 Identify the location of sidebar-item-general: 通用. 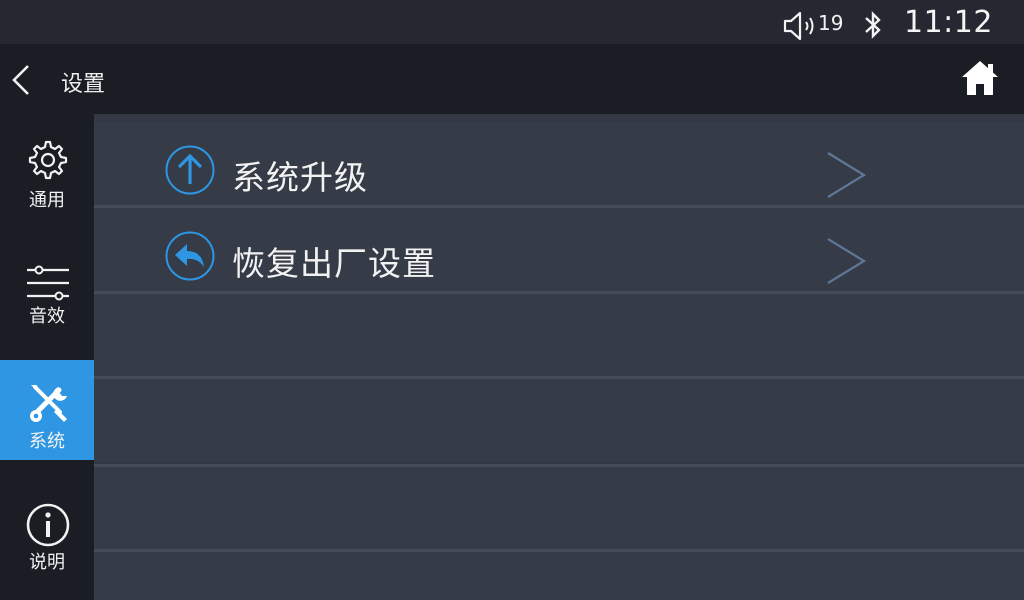
(47, 164).